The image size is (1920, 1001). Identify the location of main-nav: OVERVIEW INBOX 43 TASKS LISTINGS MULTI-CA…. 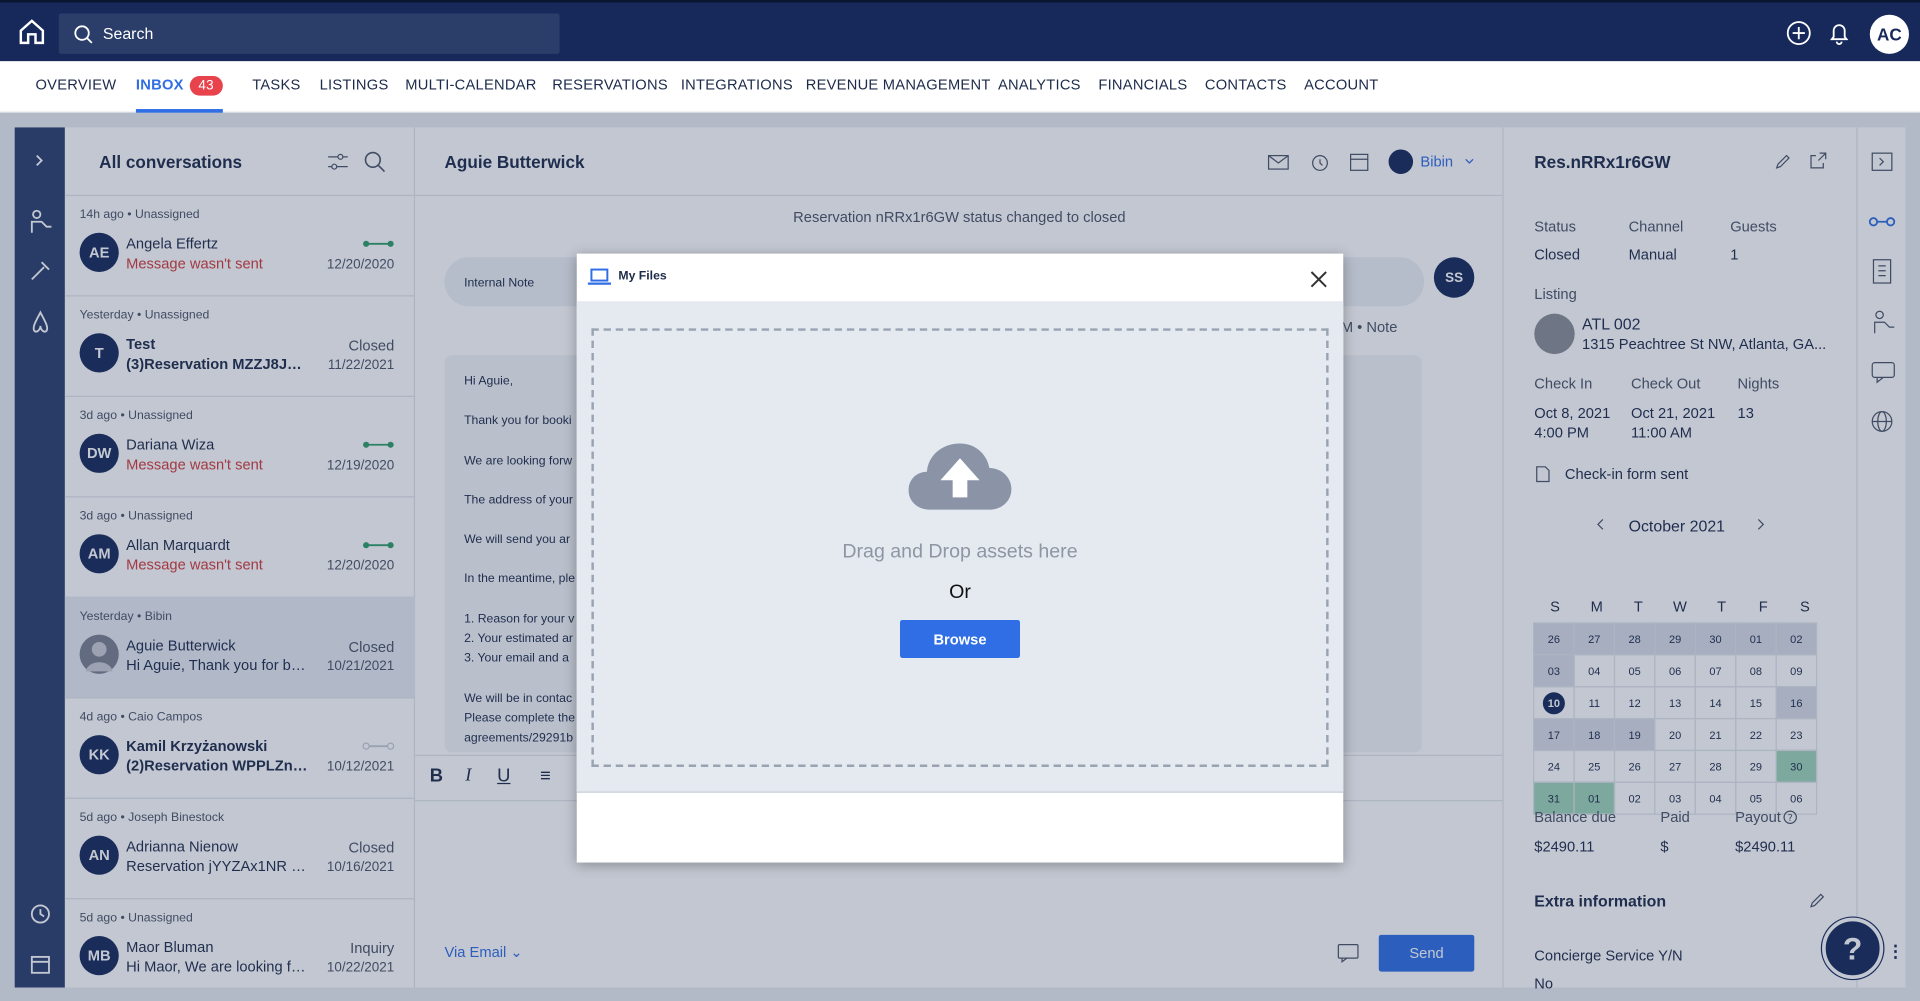
(960, 87).